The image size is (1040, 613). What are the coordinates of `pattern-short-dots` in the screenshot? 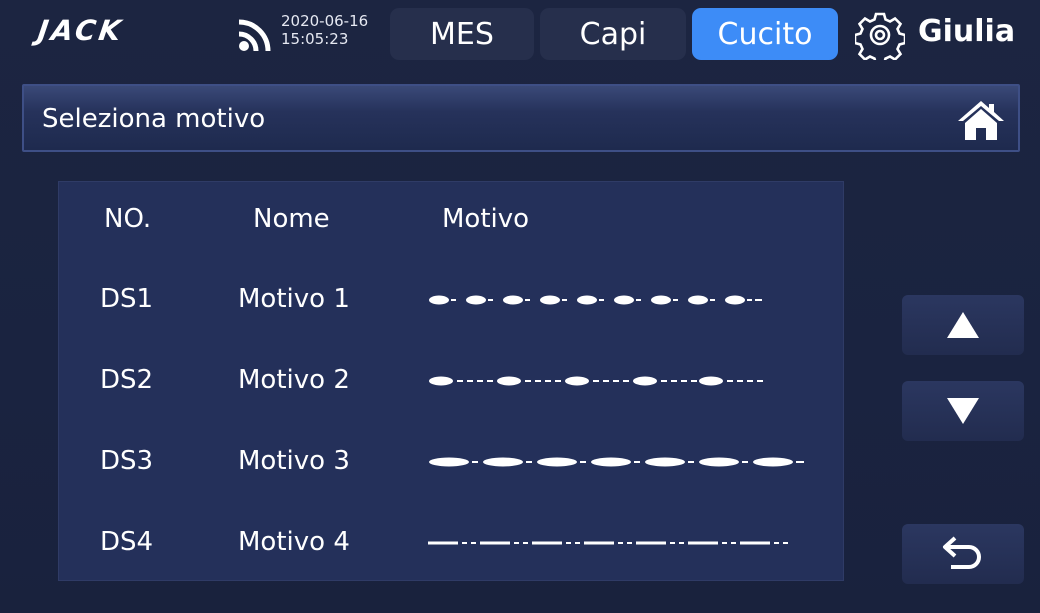 It's located at (618, 300).